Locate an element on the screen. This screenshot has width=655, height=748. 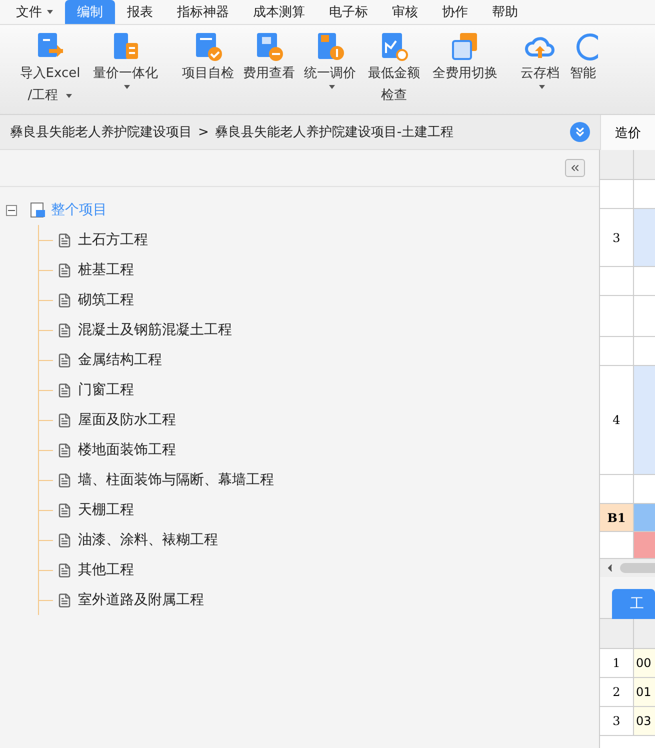
tree-item: 楼地面装饰工程 is located at coordinates (127, 450).